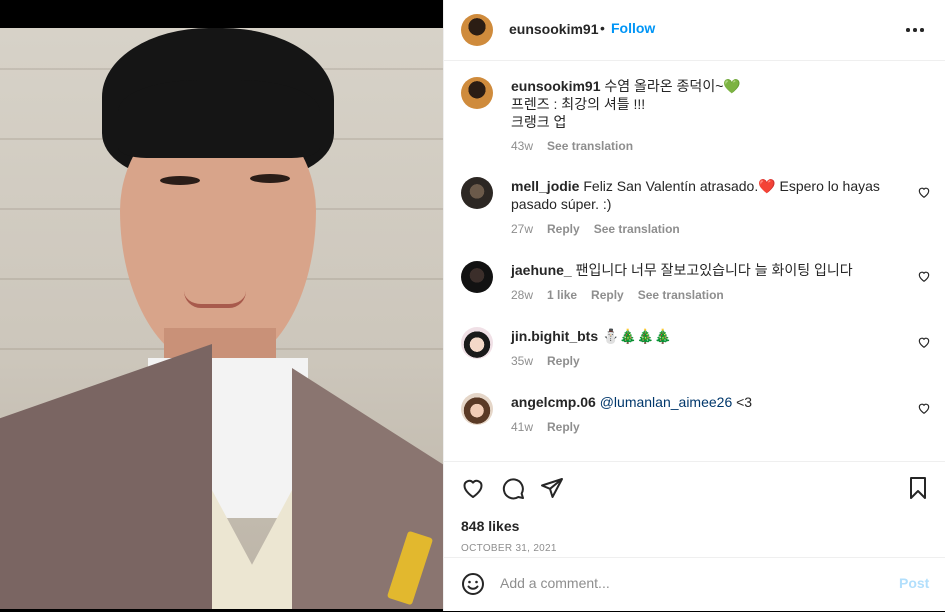 The image size is (945, 612). I want to click on comment-body: ⛄🎄🎄🎄, so click(637, 336).